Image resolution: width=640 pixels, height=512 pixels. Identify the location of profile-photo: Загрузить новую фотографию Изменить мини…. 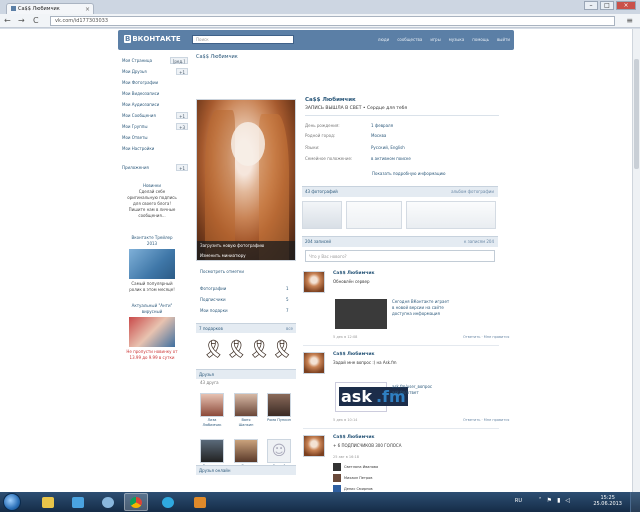
(246, 180).